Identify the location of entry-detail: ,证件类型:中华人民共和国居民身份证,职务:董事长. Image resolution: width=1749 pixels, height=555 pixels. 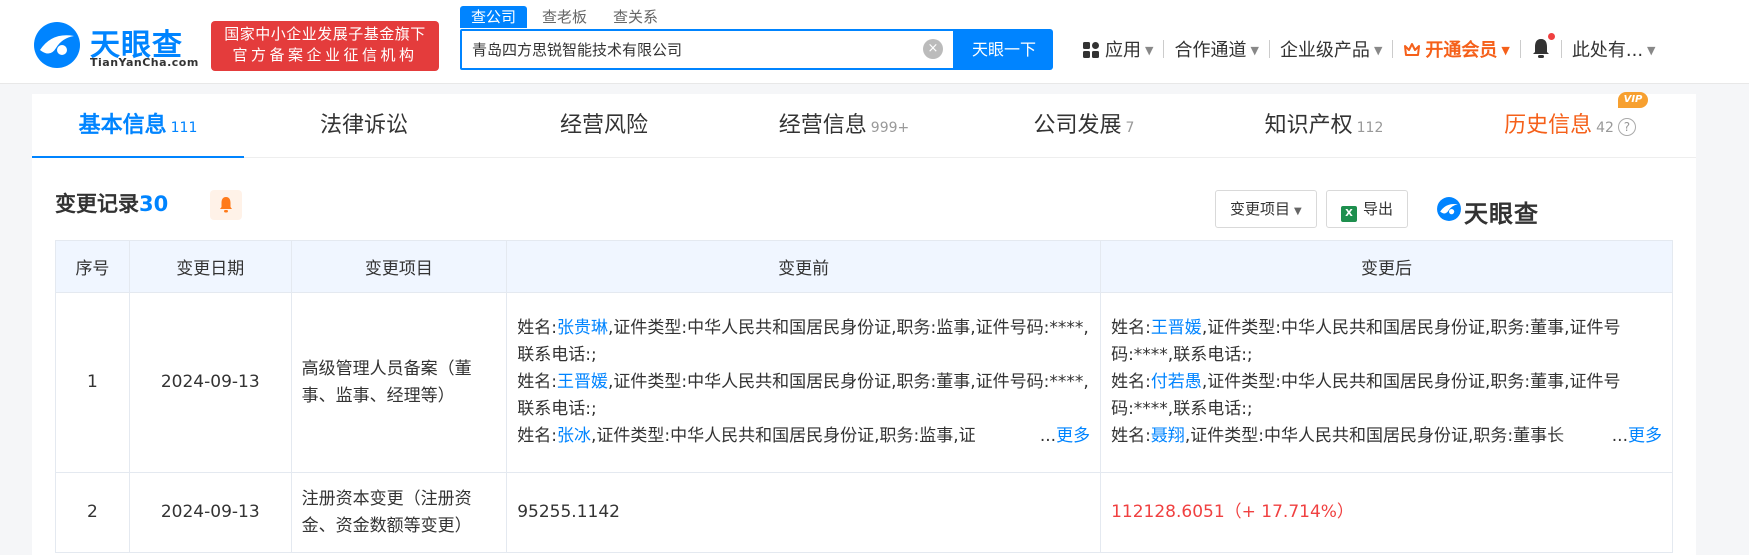
(1374, 436).